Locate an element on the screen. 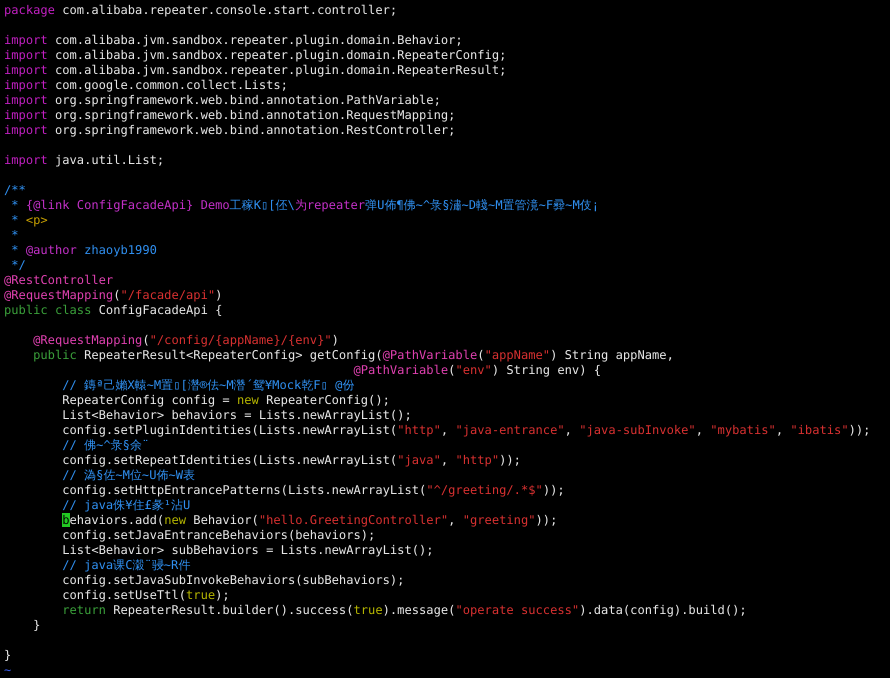 The height and width of the screenshot is (678, 890). code-line: RepeaterConfig config = new RepeaterConfig(); is located at coordinates (225, 400).